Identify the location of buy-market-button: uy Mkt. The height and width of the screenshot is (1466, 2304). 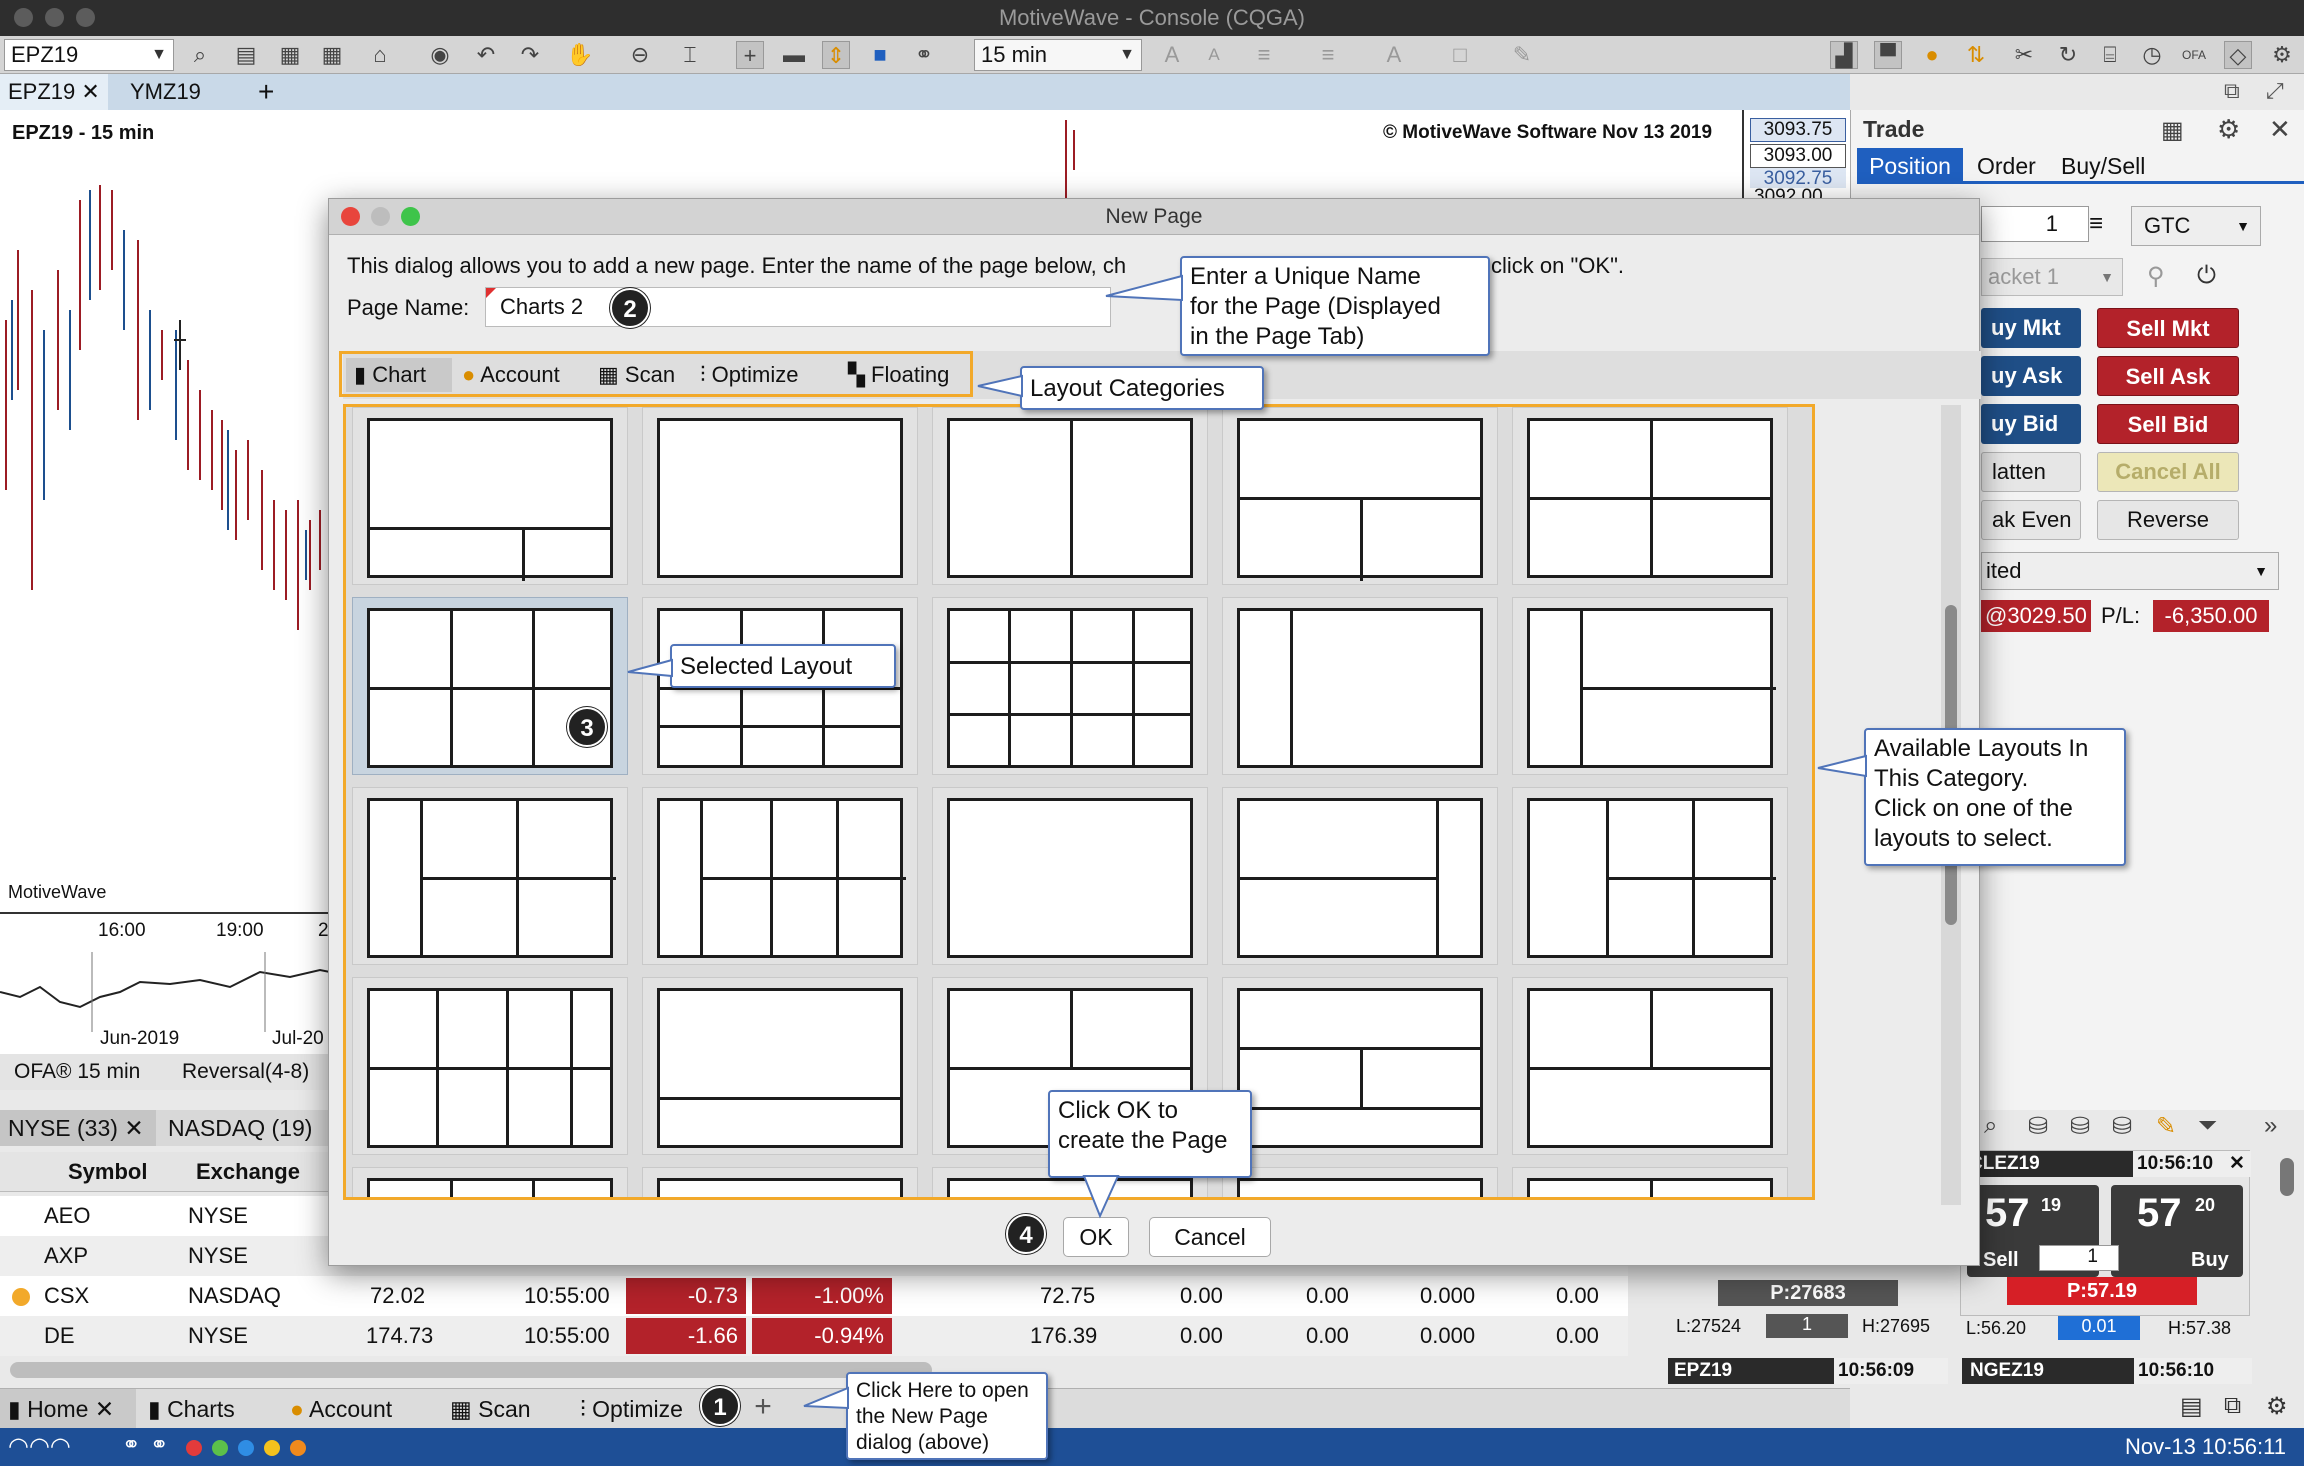
(2031, 328).